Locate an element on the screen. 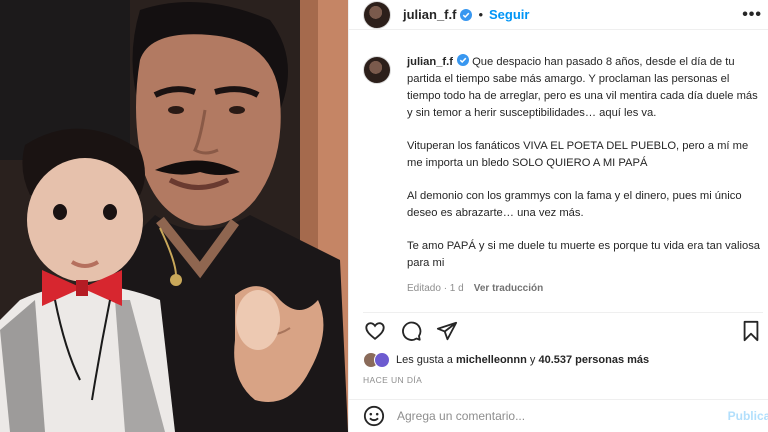 This screenshot has height=432, width=768. caption-username: julian_f.f is located at coordinates (430, 62).